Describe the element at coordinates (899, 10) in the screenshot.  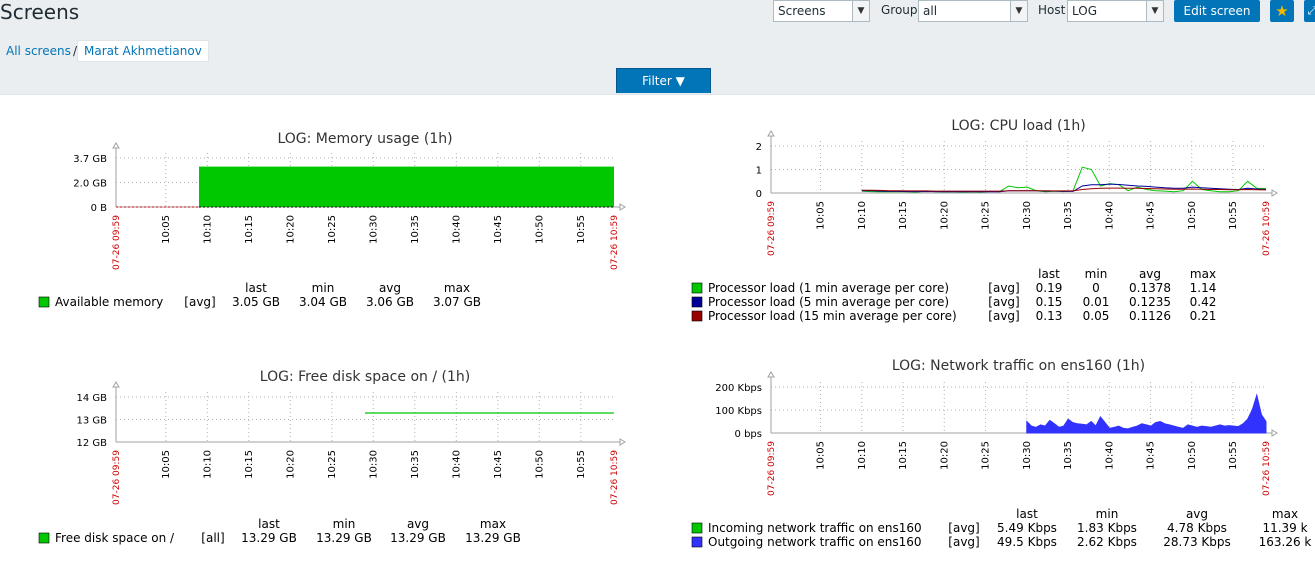
I see `group-label: Group` at that location.